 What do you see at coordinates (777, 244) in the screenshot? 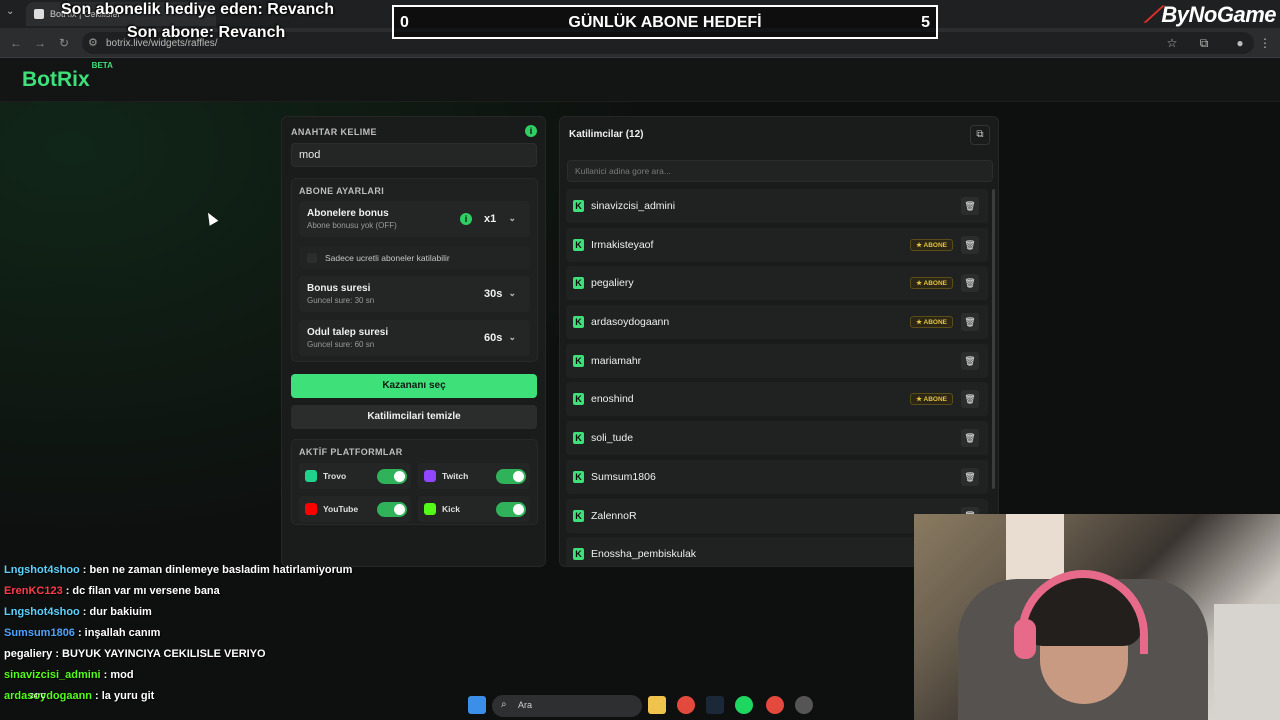
I see `participant-row: K Irmakisteyaof ★ ABONE 🗑` at bounding box center [777, 244].